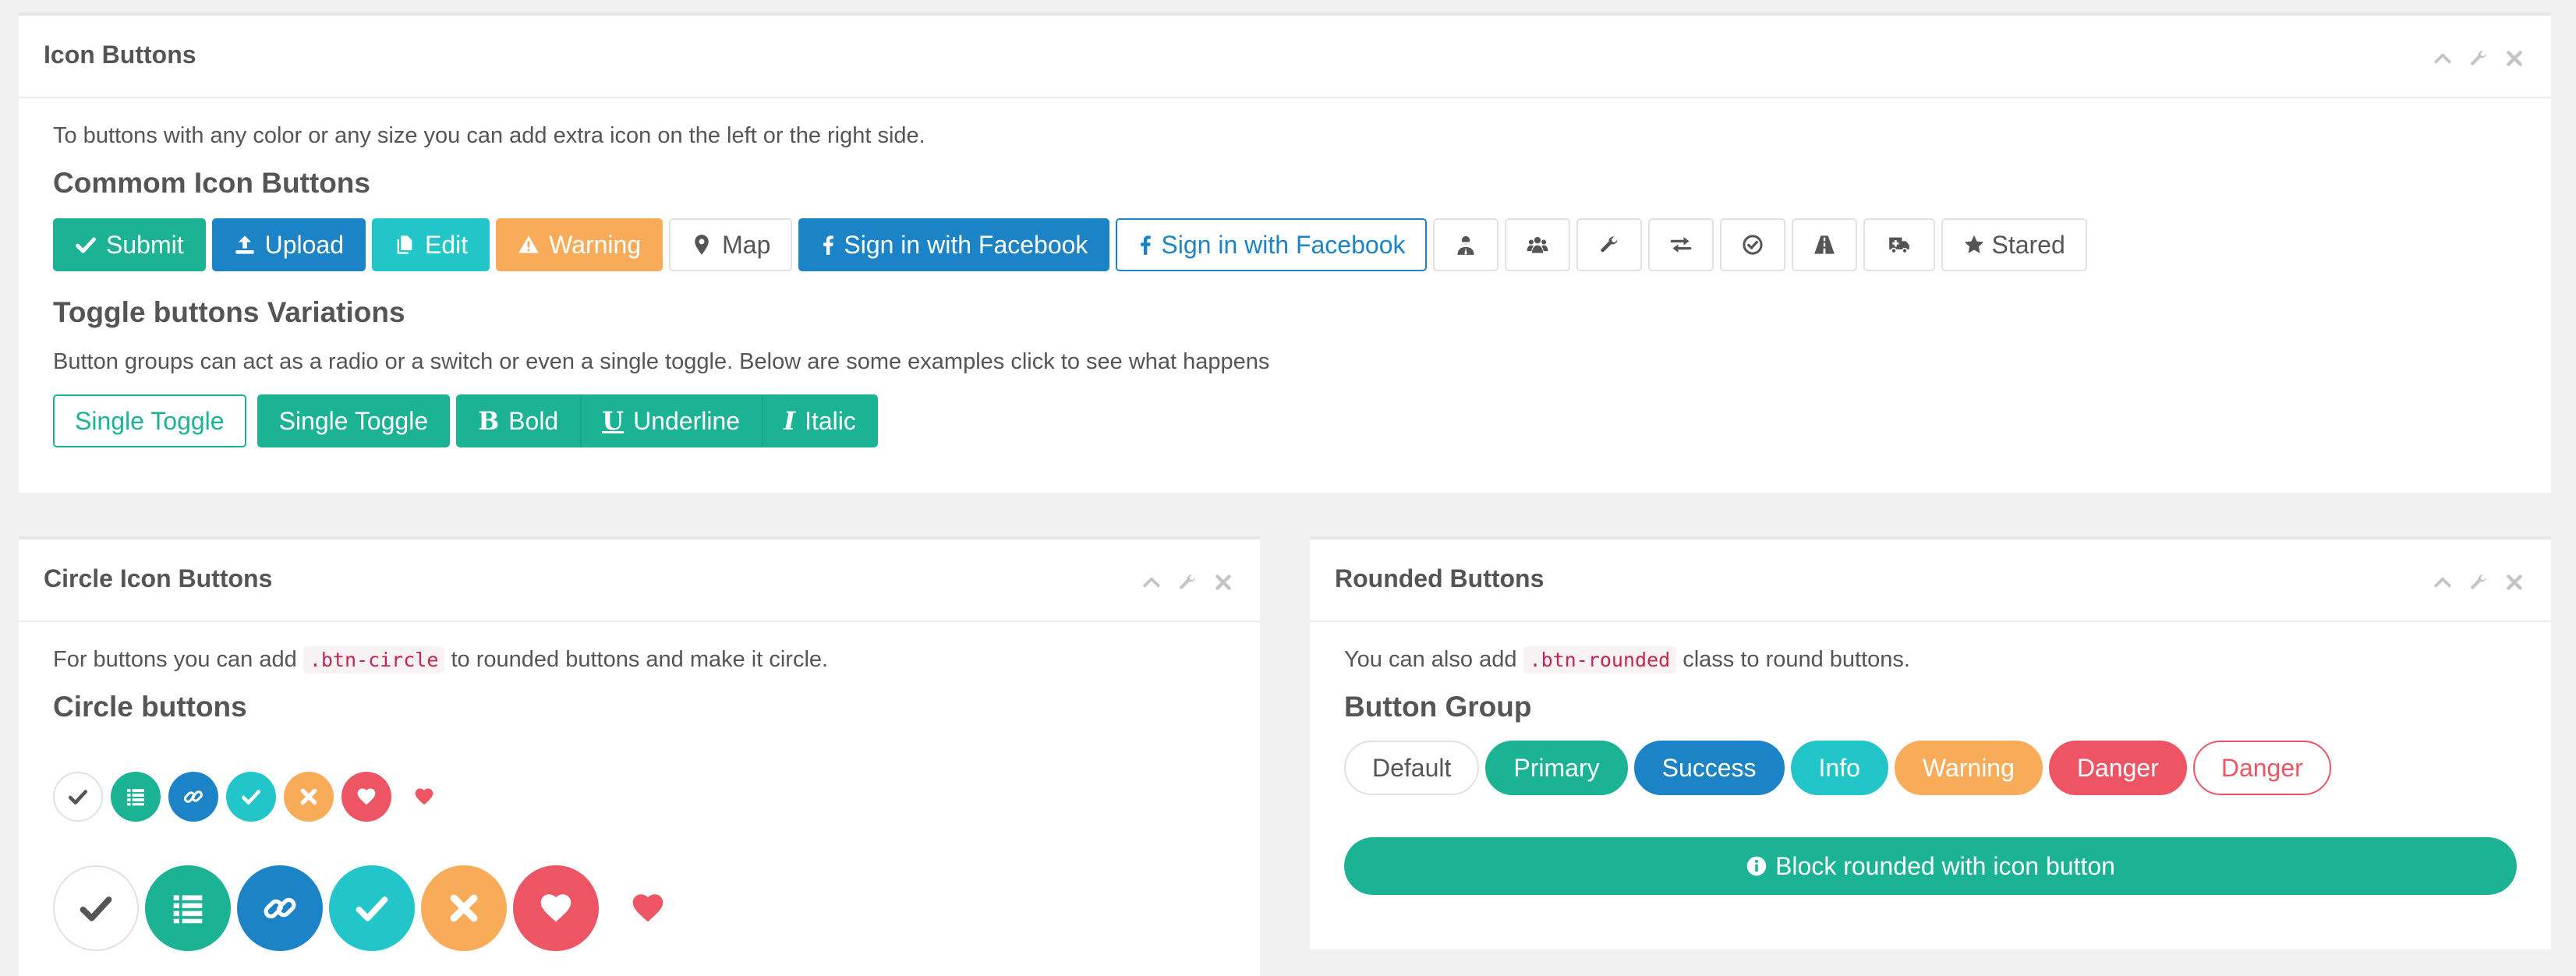  Describe the element at coordinates (1285, 57) in the screenshot. I see `panel-header: Icon Buttons` at that location.